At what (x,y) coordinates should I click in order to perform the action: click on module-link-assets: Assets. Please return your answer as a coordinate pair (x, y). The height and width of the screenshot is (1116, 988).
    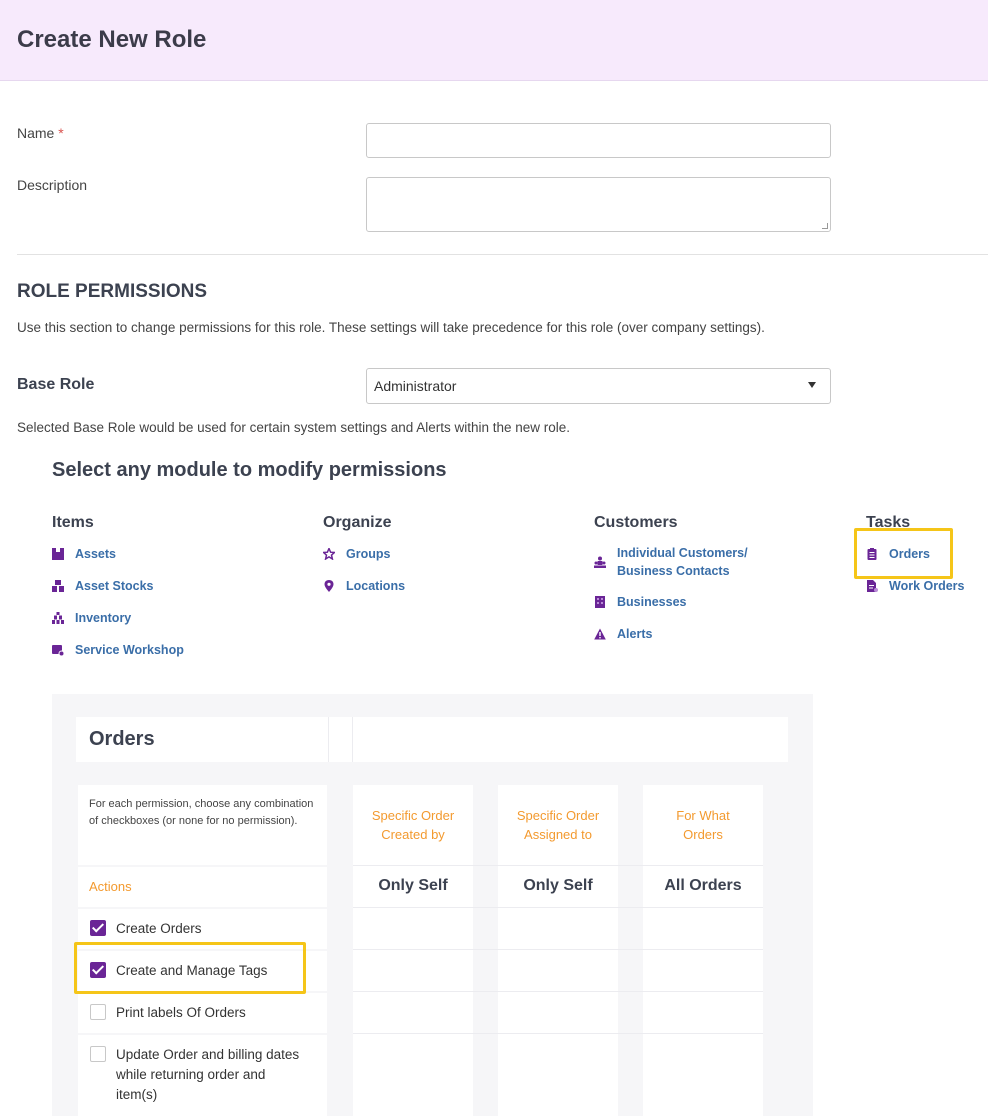
    Looking at the image, I should click on (95, 554).